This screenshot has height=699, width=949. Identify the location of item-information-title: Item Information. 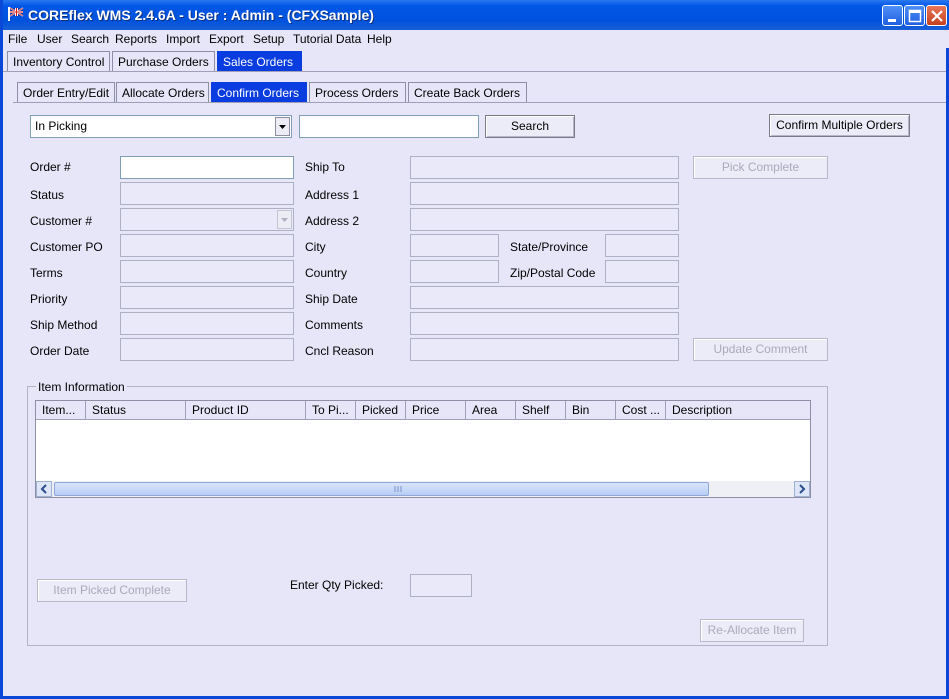
(81, 387).